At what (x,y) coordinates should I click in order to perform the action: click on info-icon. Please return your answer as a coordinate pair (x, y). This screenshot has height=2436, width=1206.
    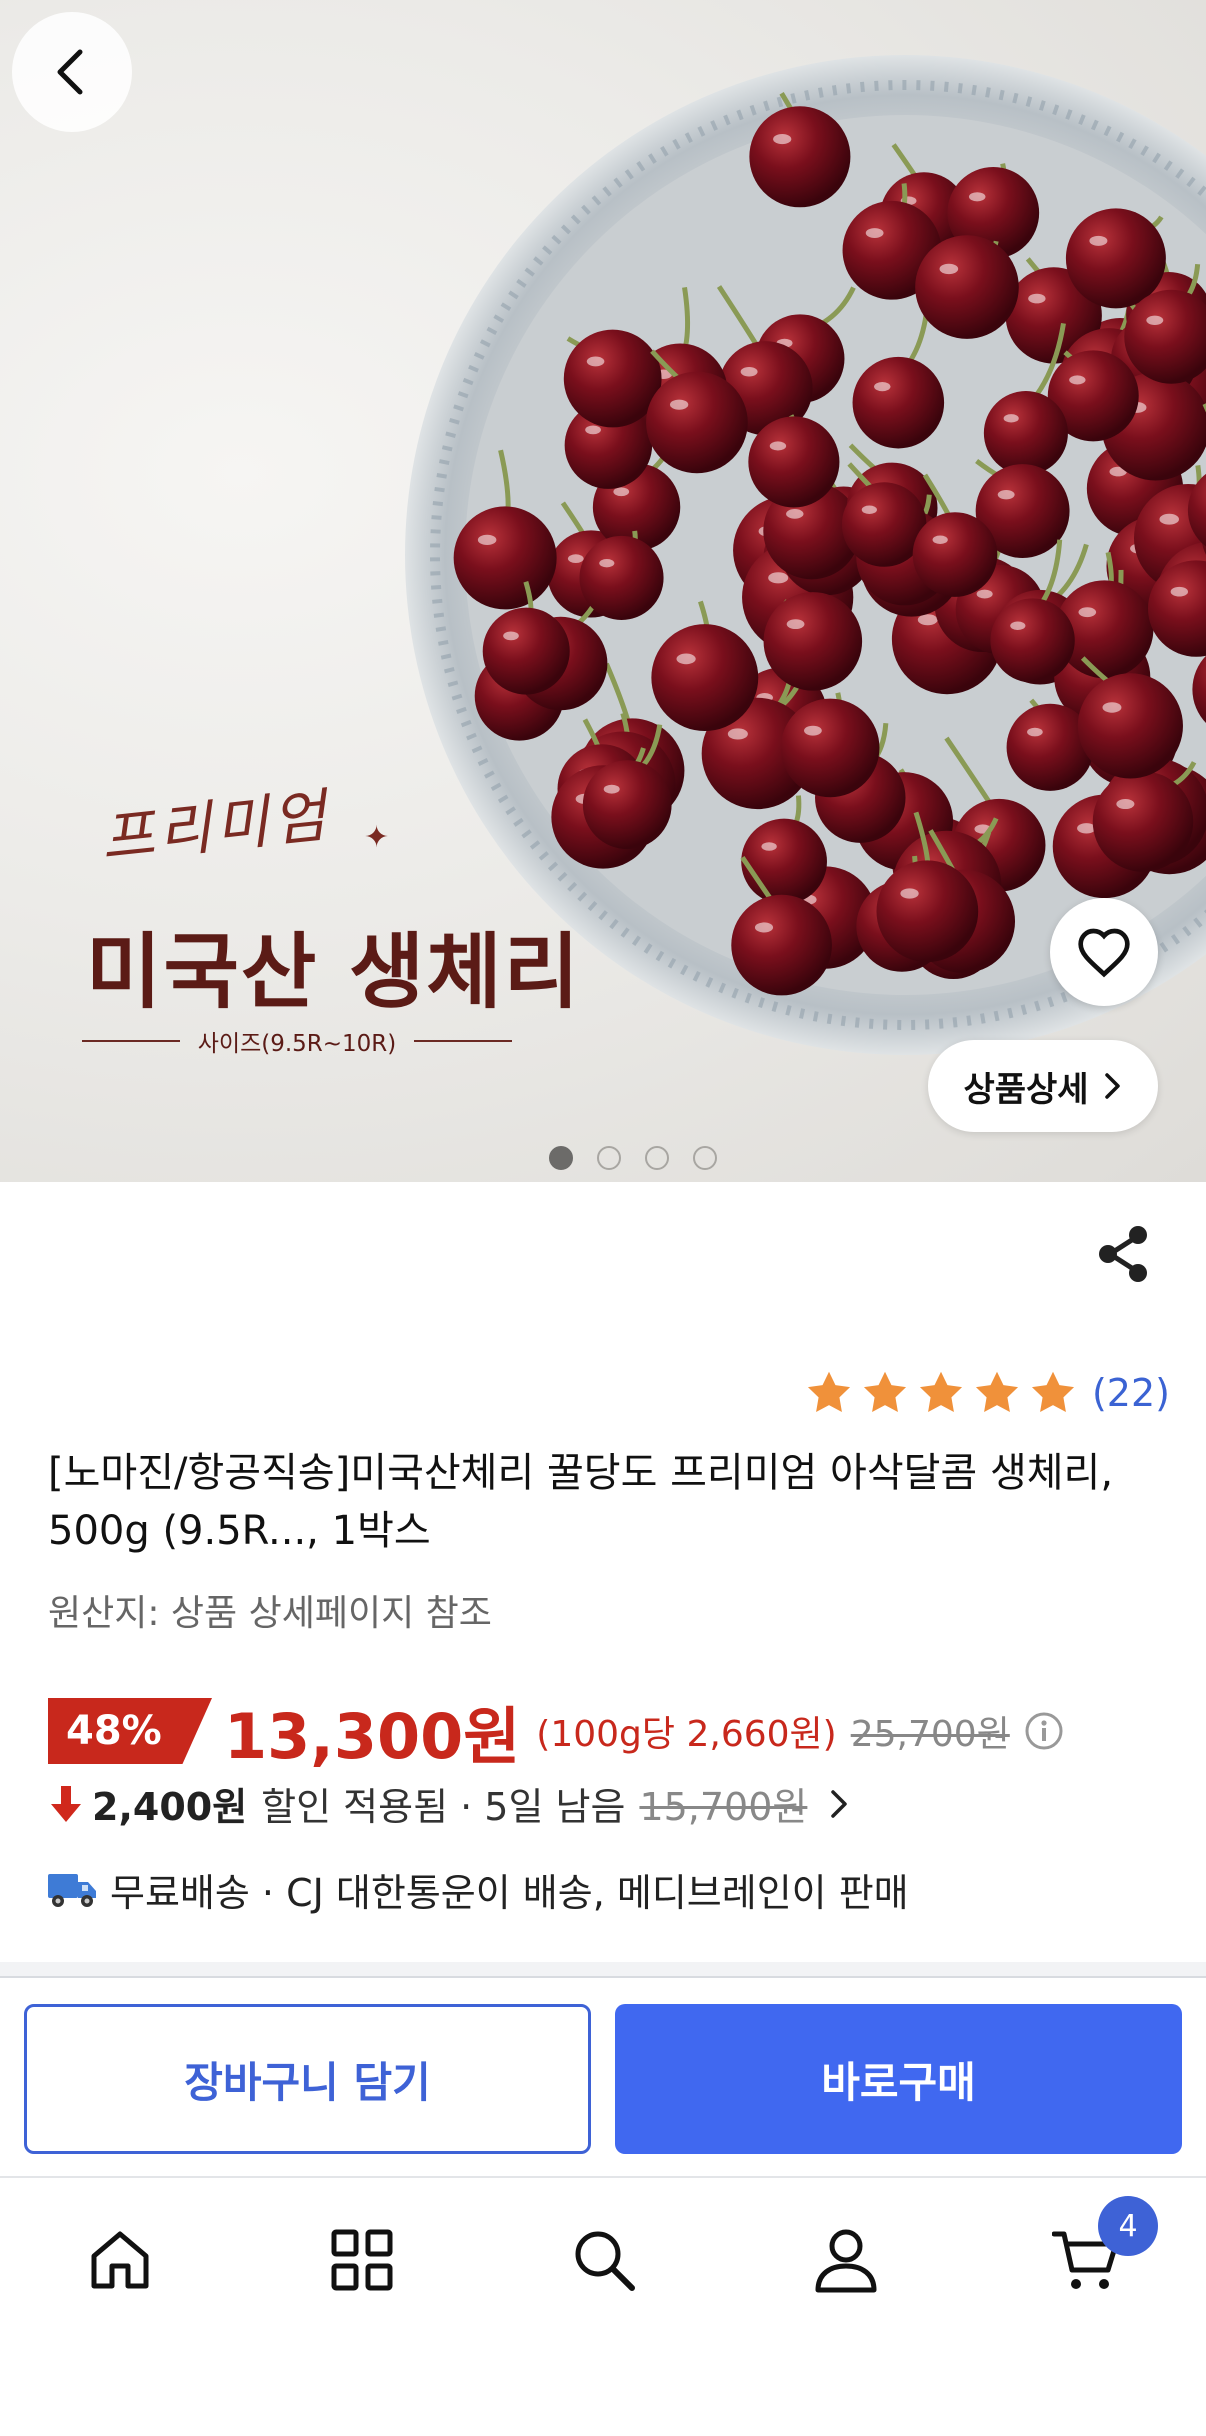
    Looking at the image, I should click on (1044, 1731).